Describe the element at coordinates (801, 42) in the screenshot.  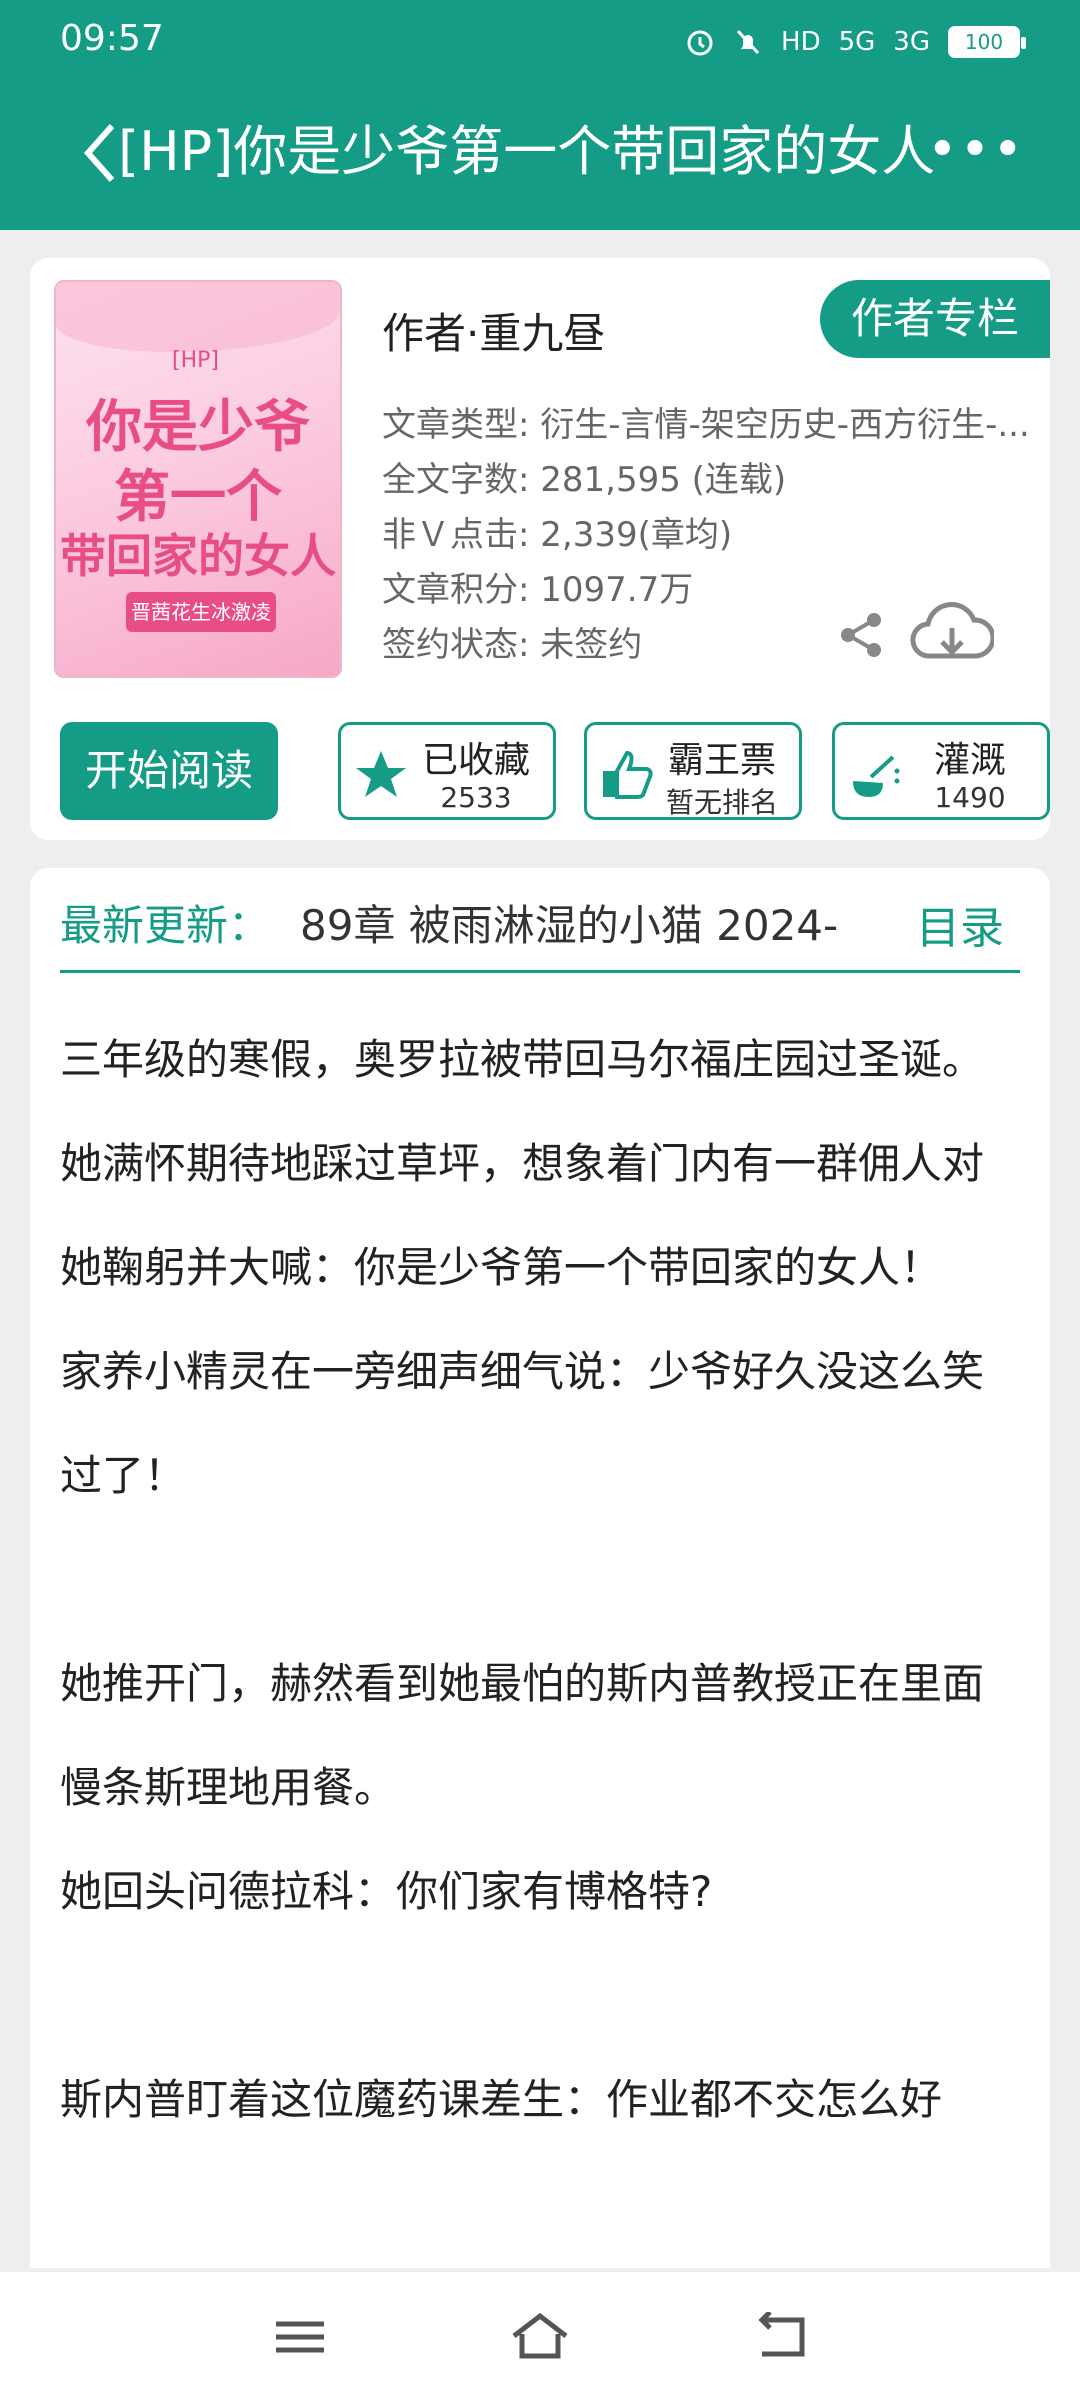
I see `hd-icon: HD` at that location.